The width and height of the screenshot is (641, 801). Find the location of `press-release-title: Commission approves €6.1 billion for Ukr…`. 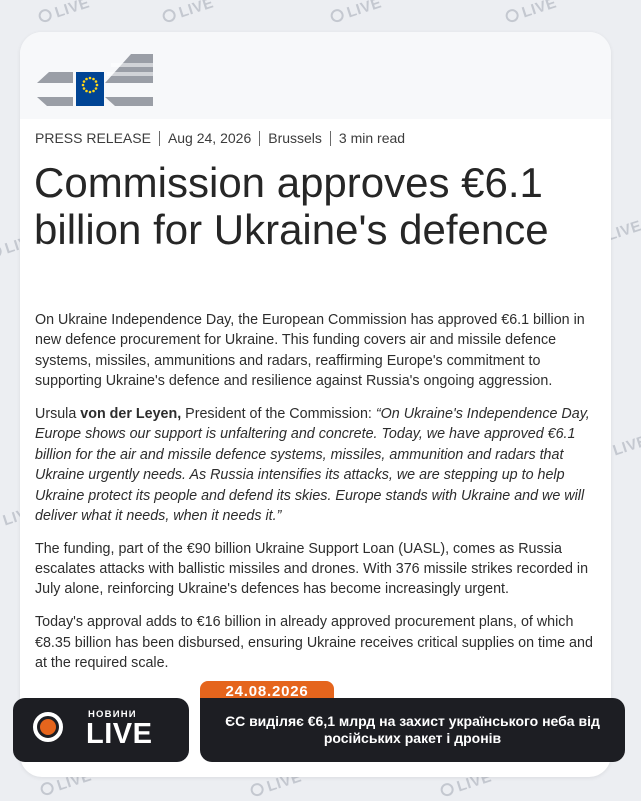

press-release-title: Commission approves €6.1 billion for Ukr… is located at coordinates (291, 206).